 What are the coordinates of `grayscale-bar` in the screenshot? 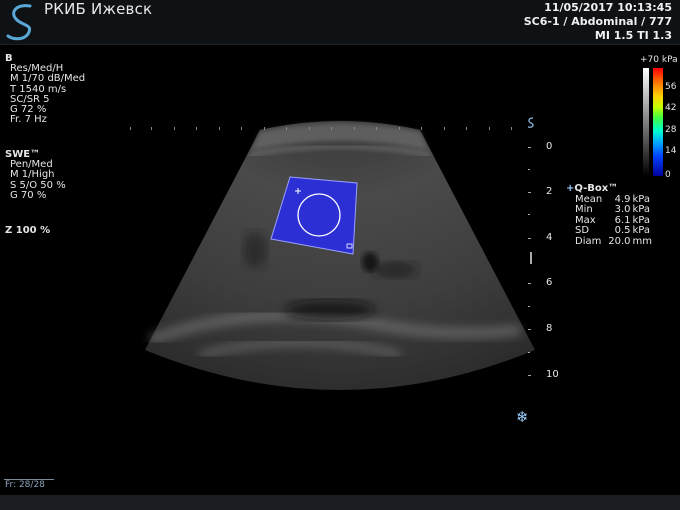 It's located at (646, 122).